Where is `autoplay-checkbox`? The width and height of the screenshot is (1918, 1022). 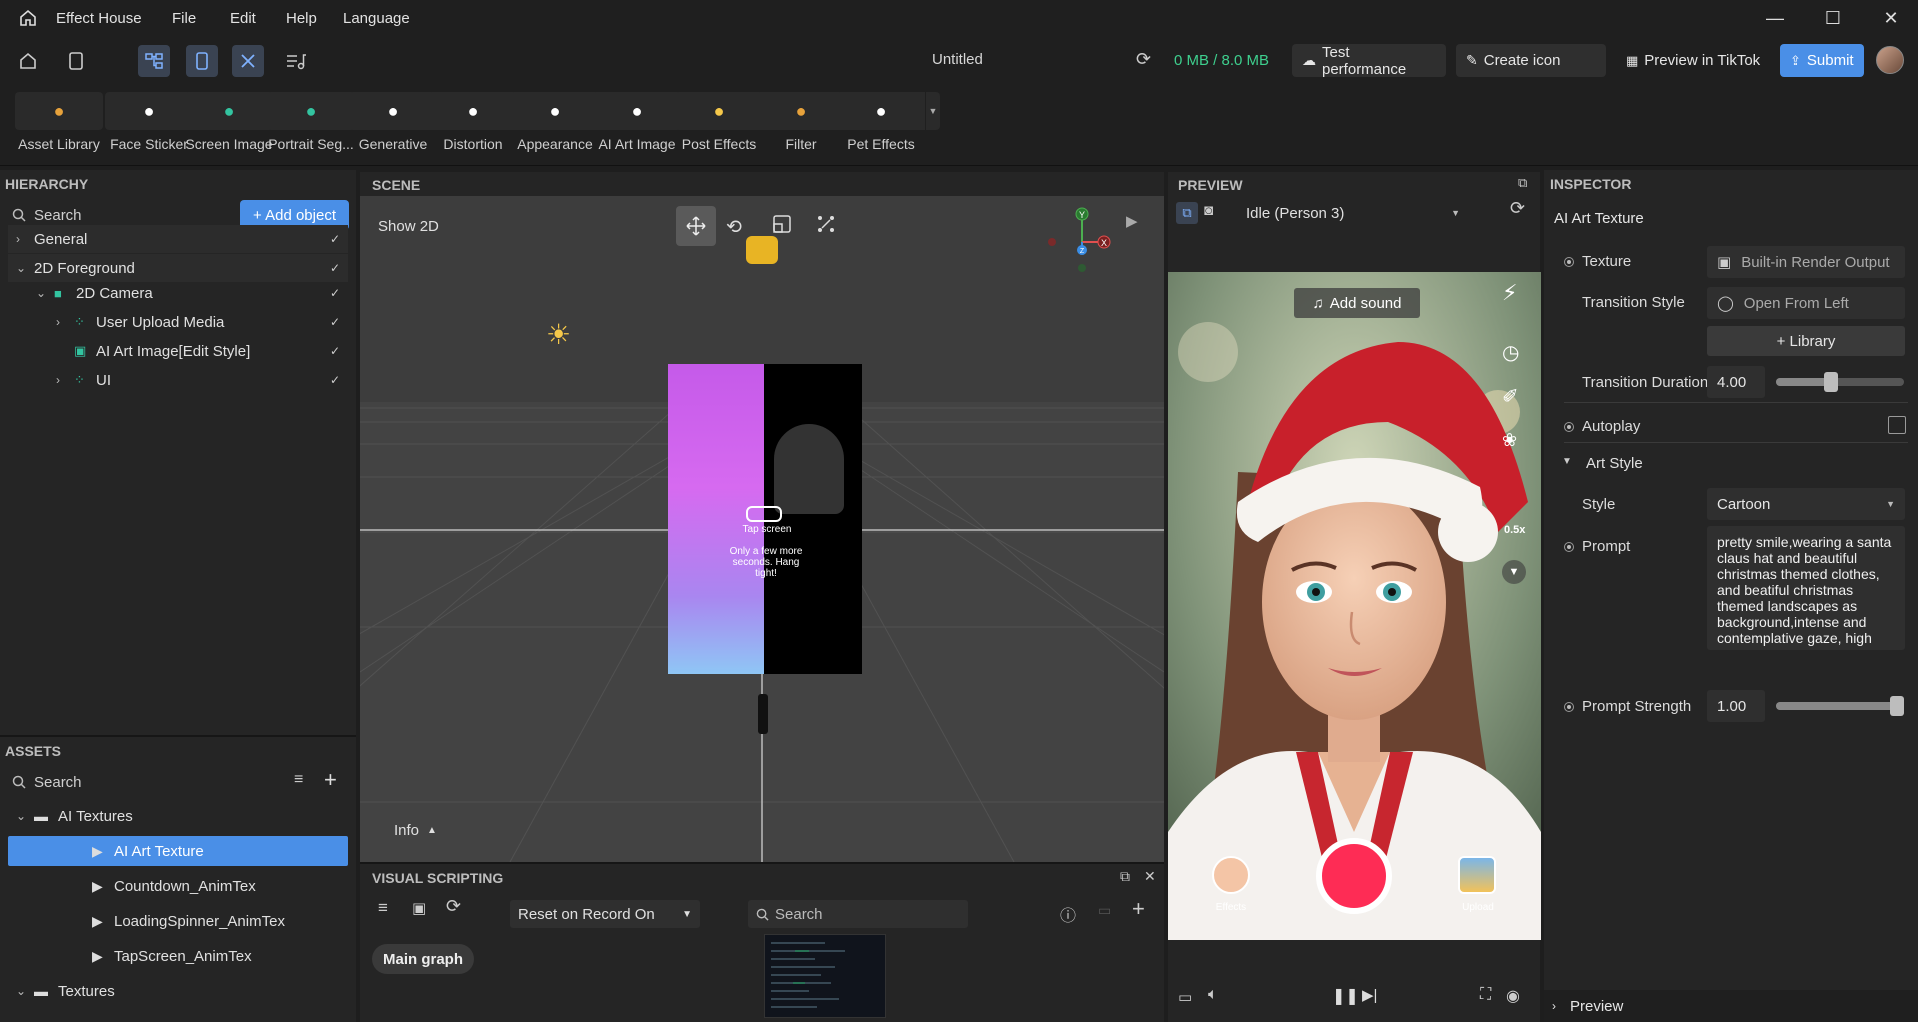 autoplay-checkbox is located at coordinates (1897, 425).